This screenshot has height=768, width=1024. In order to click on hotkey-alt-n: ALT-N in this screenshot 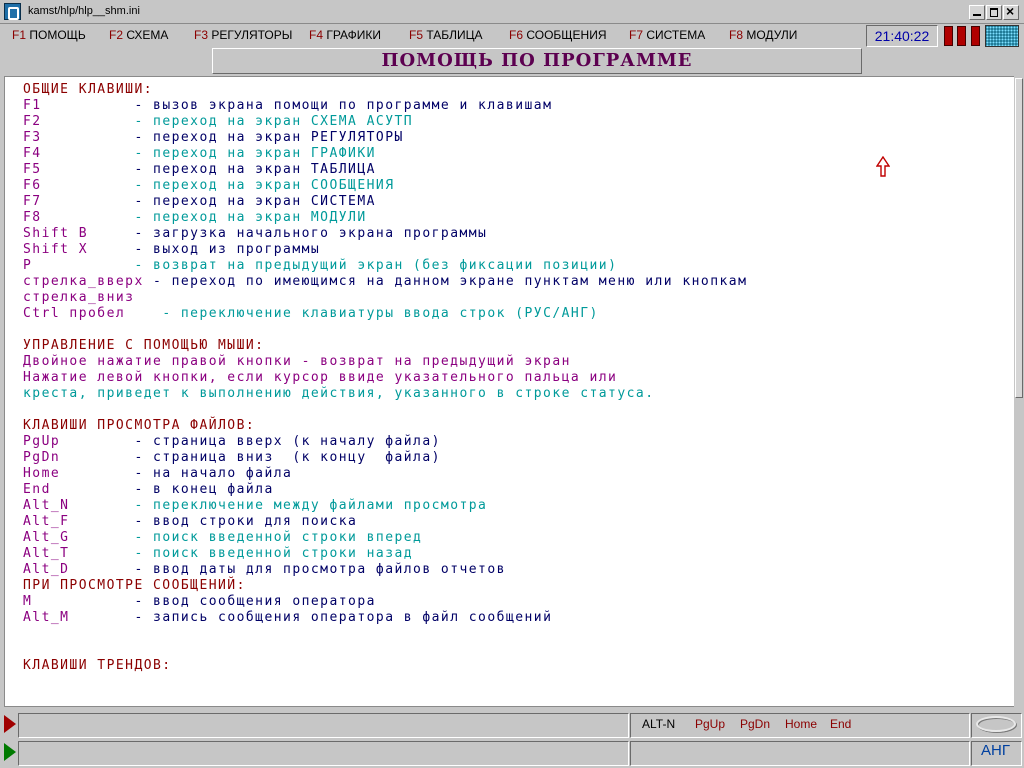, I will do `click(658, 724)`.